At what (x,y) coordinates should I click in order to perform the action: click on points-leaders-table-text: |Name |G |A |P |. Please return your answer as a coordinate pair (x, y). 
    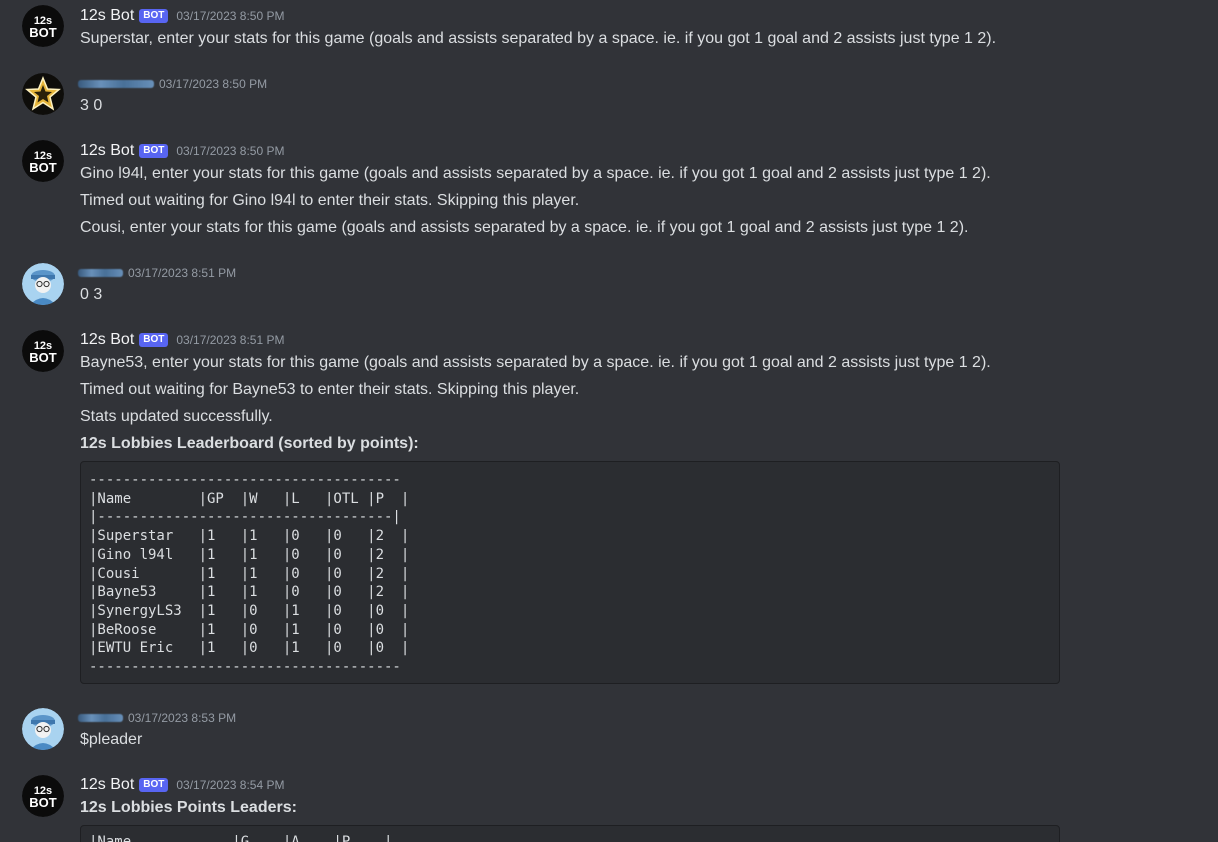
    Looking at the image, I should click on (241, 838).